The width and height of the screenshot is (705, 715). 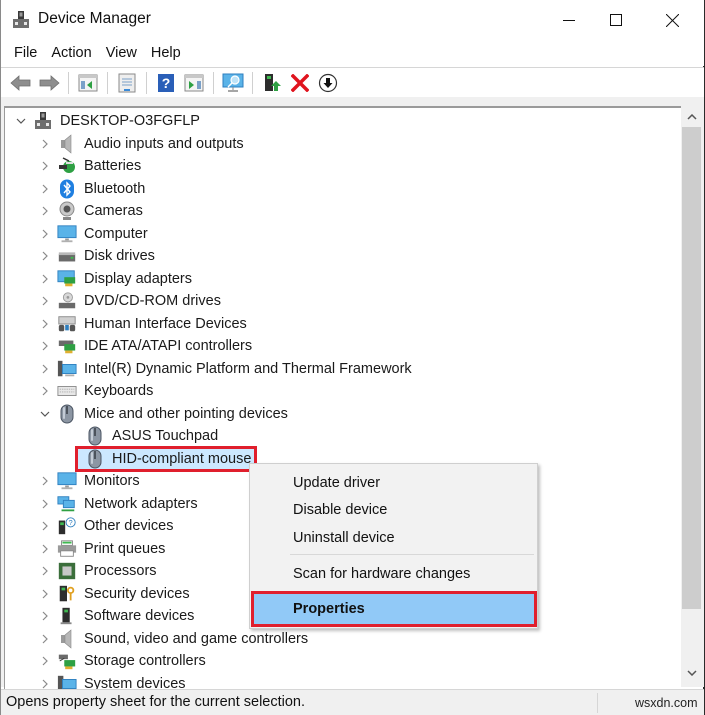 I want to click on tree-category-display-adapters: Display adapters, so click(x=115, y=279).